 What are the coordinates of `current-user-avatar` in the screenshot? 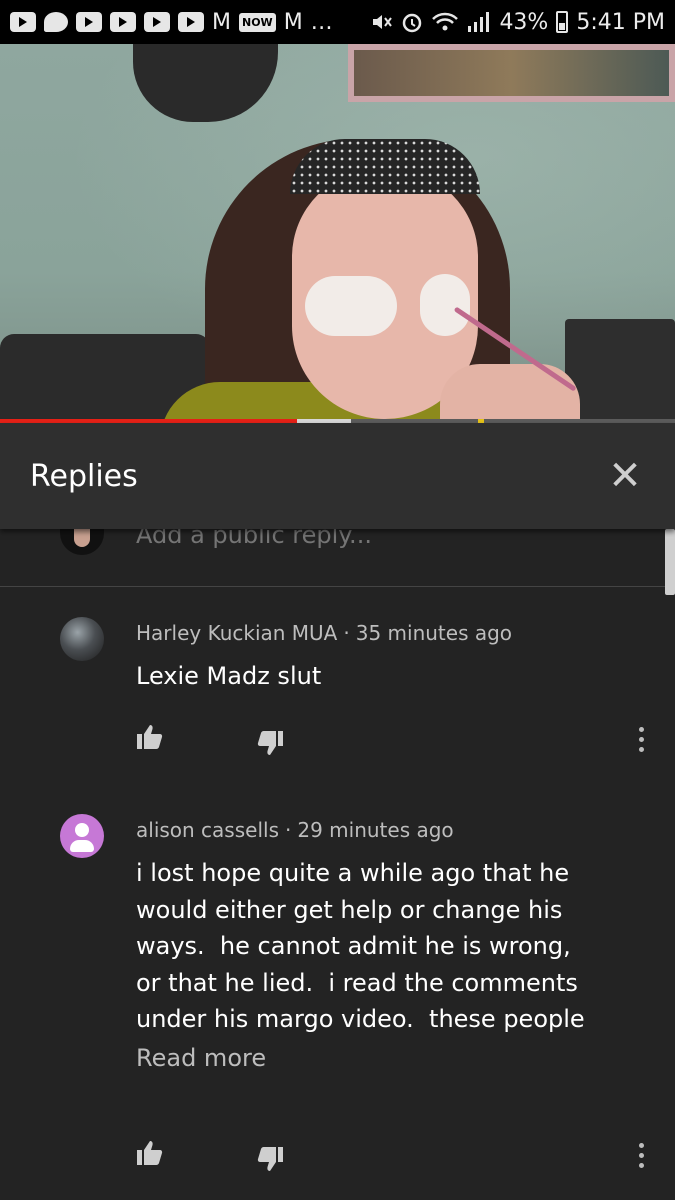 It's located at (82, 540).